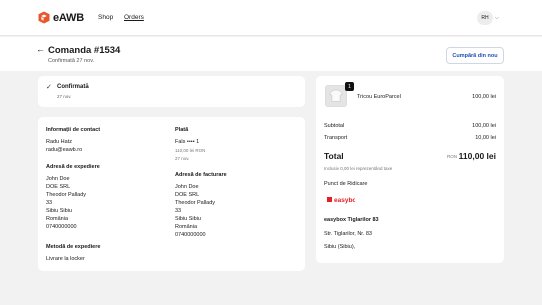  What do you see at coordinates (344, 200) in the screenshot?
I see `svg-text: easybox` at bounding box center [344, 200].